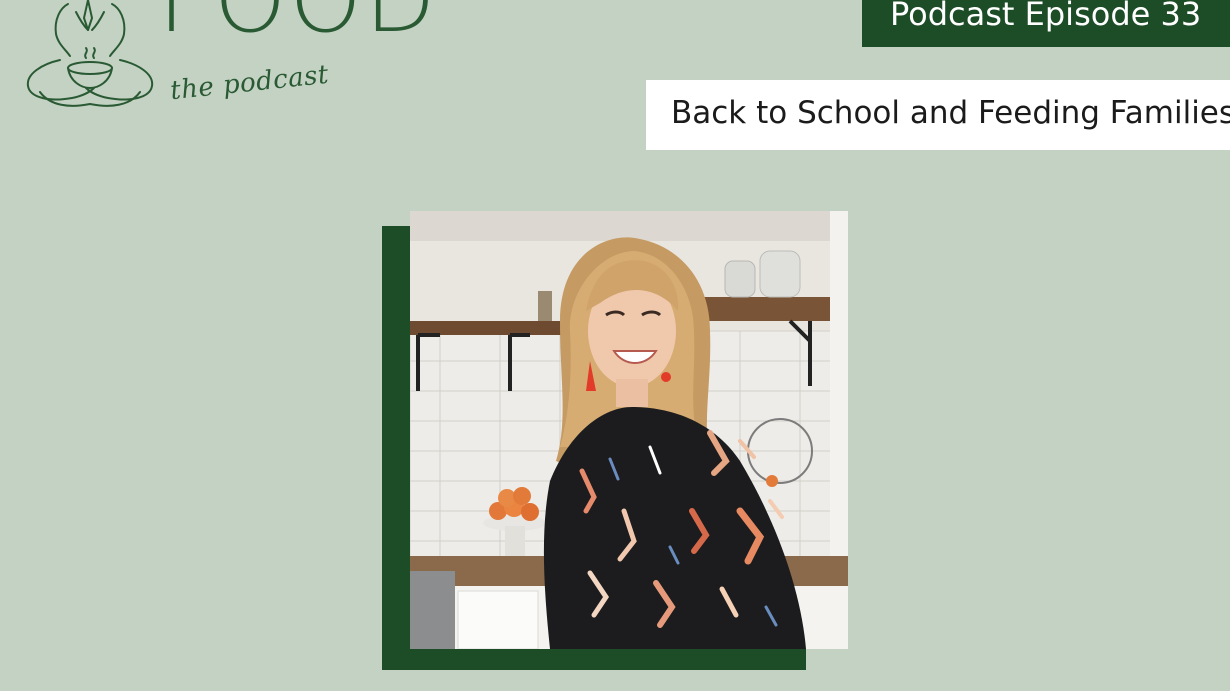  What do you see at coordinates (938, 115) in the screenshot?
I see `episode-title: Back to School and Feeding Families` at bounding box center [938, 115].